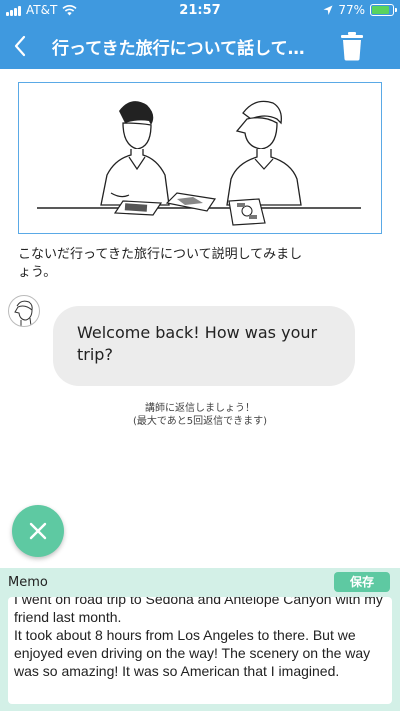 This screenshot has width=400, height=711. Describe the element at coordinates (328, 10) in the screenshot. I see `location-icon` at that location.